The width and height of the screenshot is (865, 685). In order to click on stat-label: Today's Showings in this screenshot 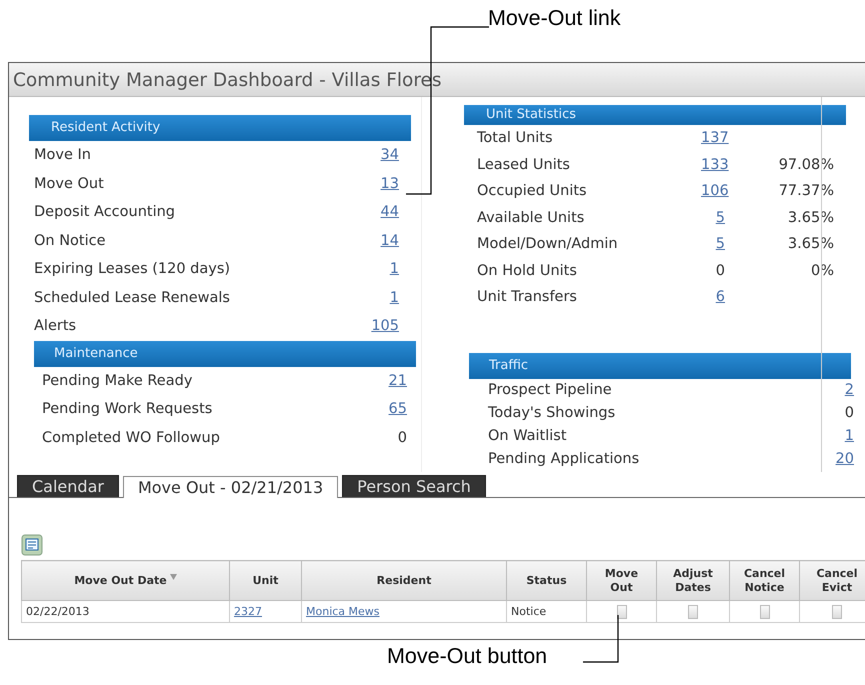, I will do `click(552, 413)`.